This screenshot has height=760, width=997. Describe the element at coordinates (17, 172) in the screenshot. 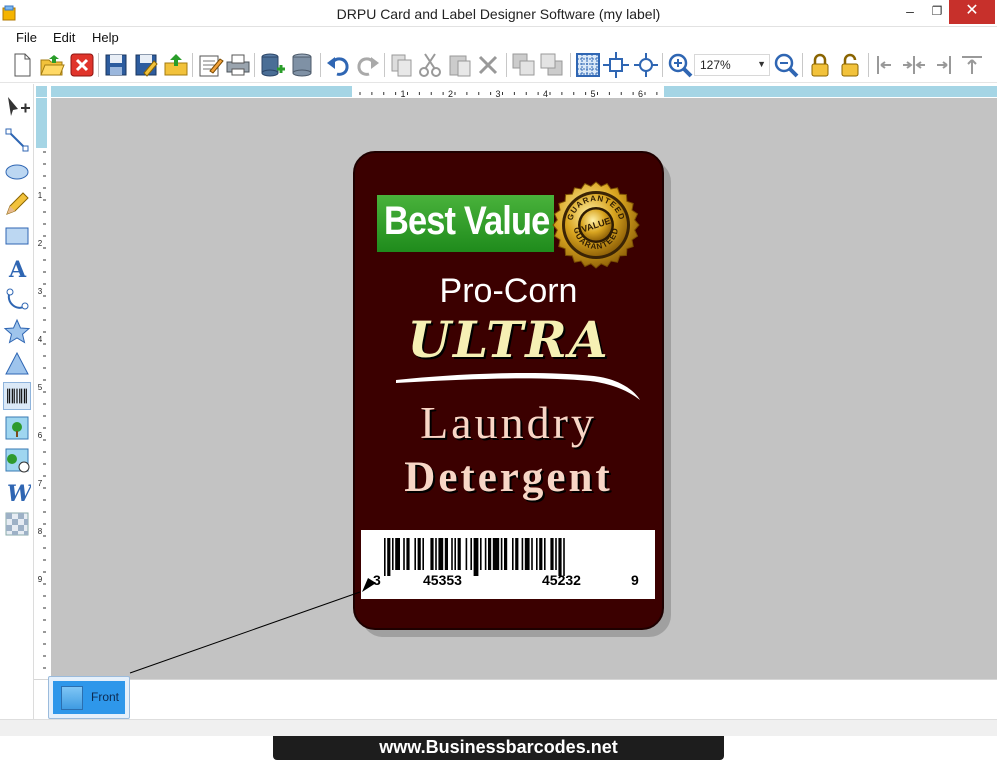

I see `ellipse-tool-icon` at that location.